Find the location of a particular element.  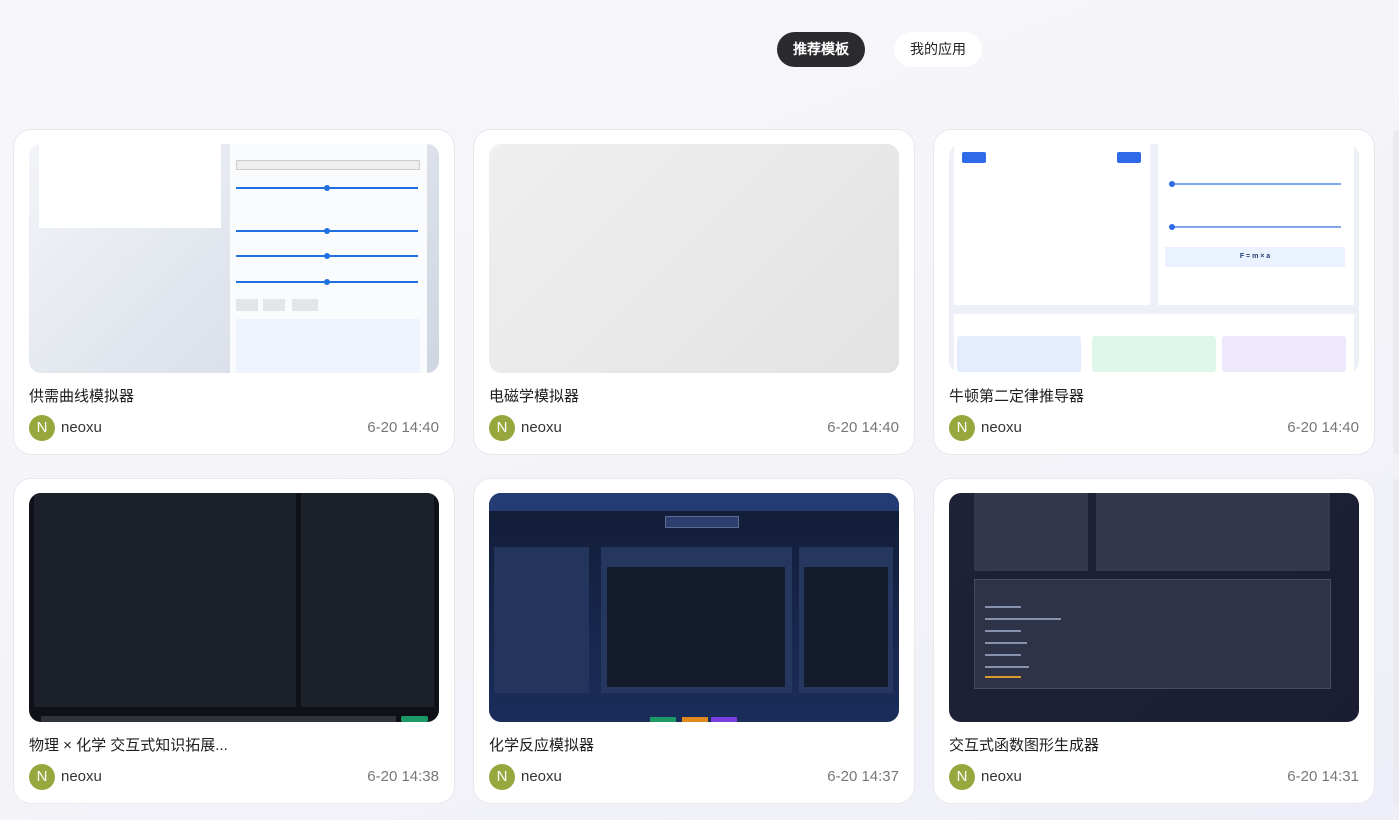

card-title: 交互式函数图形生成器 is located at coordinates (1024, 745).